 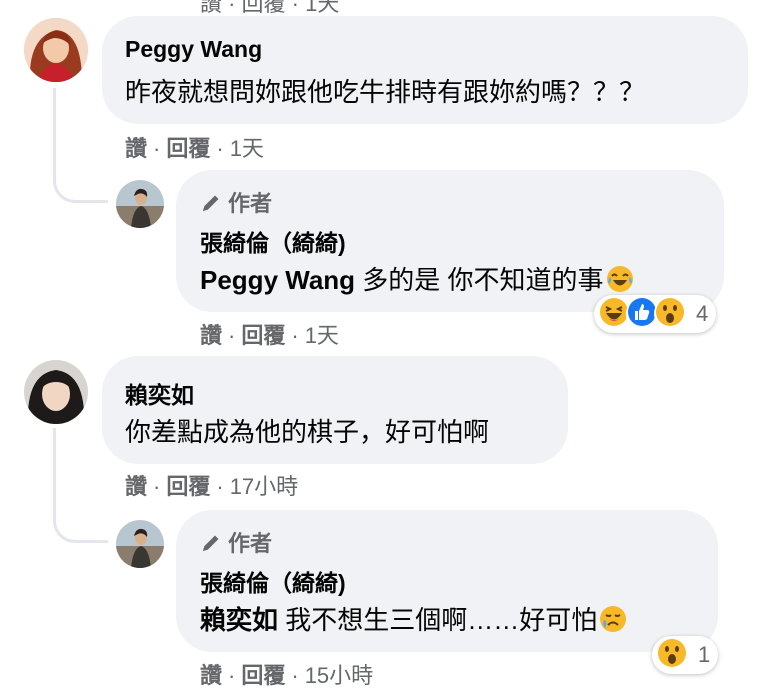 I want to click on reply-text: Peggy Wang 多的是 你不知道的事, so click(x=417, y=280).